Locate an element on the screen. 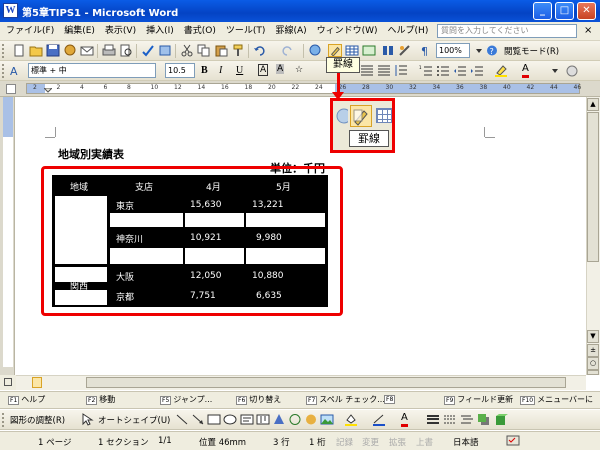 The height and width of the screenshot is (450, 600). status-record-macro: 記録 is located at coordinates (344, 442).